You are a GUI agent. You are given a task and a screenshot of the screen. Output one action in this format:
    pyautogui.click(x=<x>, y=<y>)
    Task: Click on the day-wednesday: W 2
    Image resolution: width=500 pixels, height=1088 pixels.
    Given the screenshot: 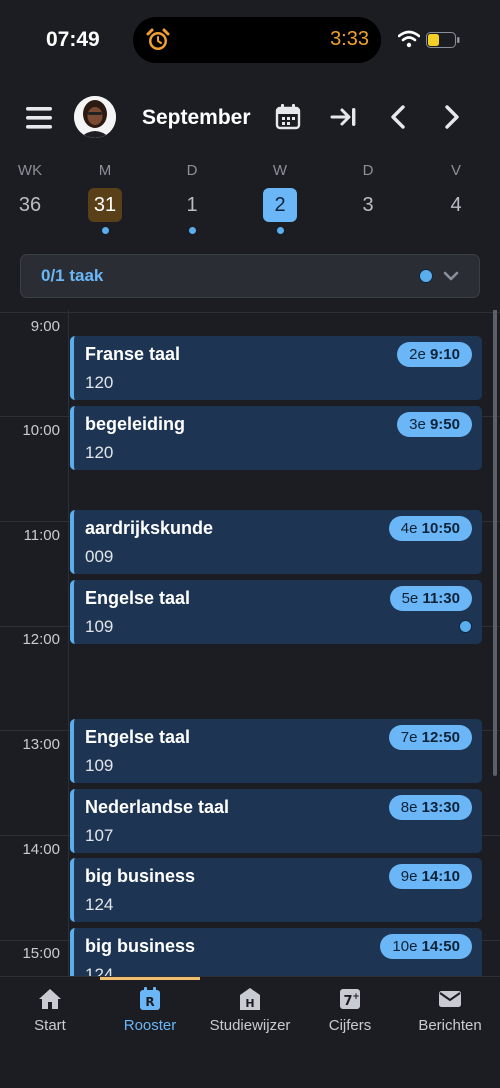 What is the action you would take?
    pyautogui.click(x=280, y=197)
    